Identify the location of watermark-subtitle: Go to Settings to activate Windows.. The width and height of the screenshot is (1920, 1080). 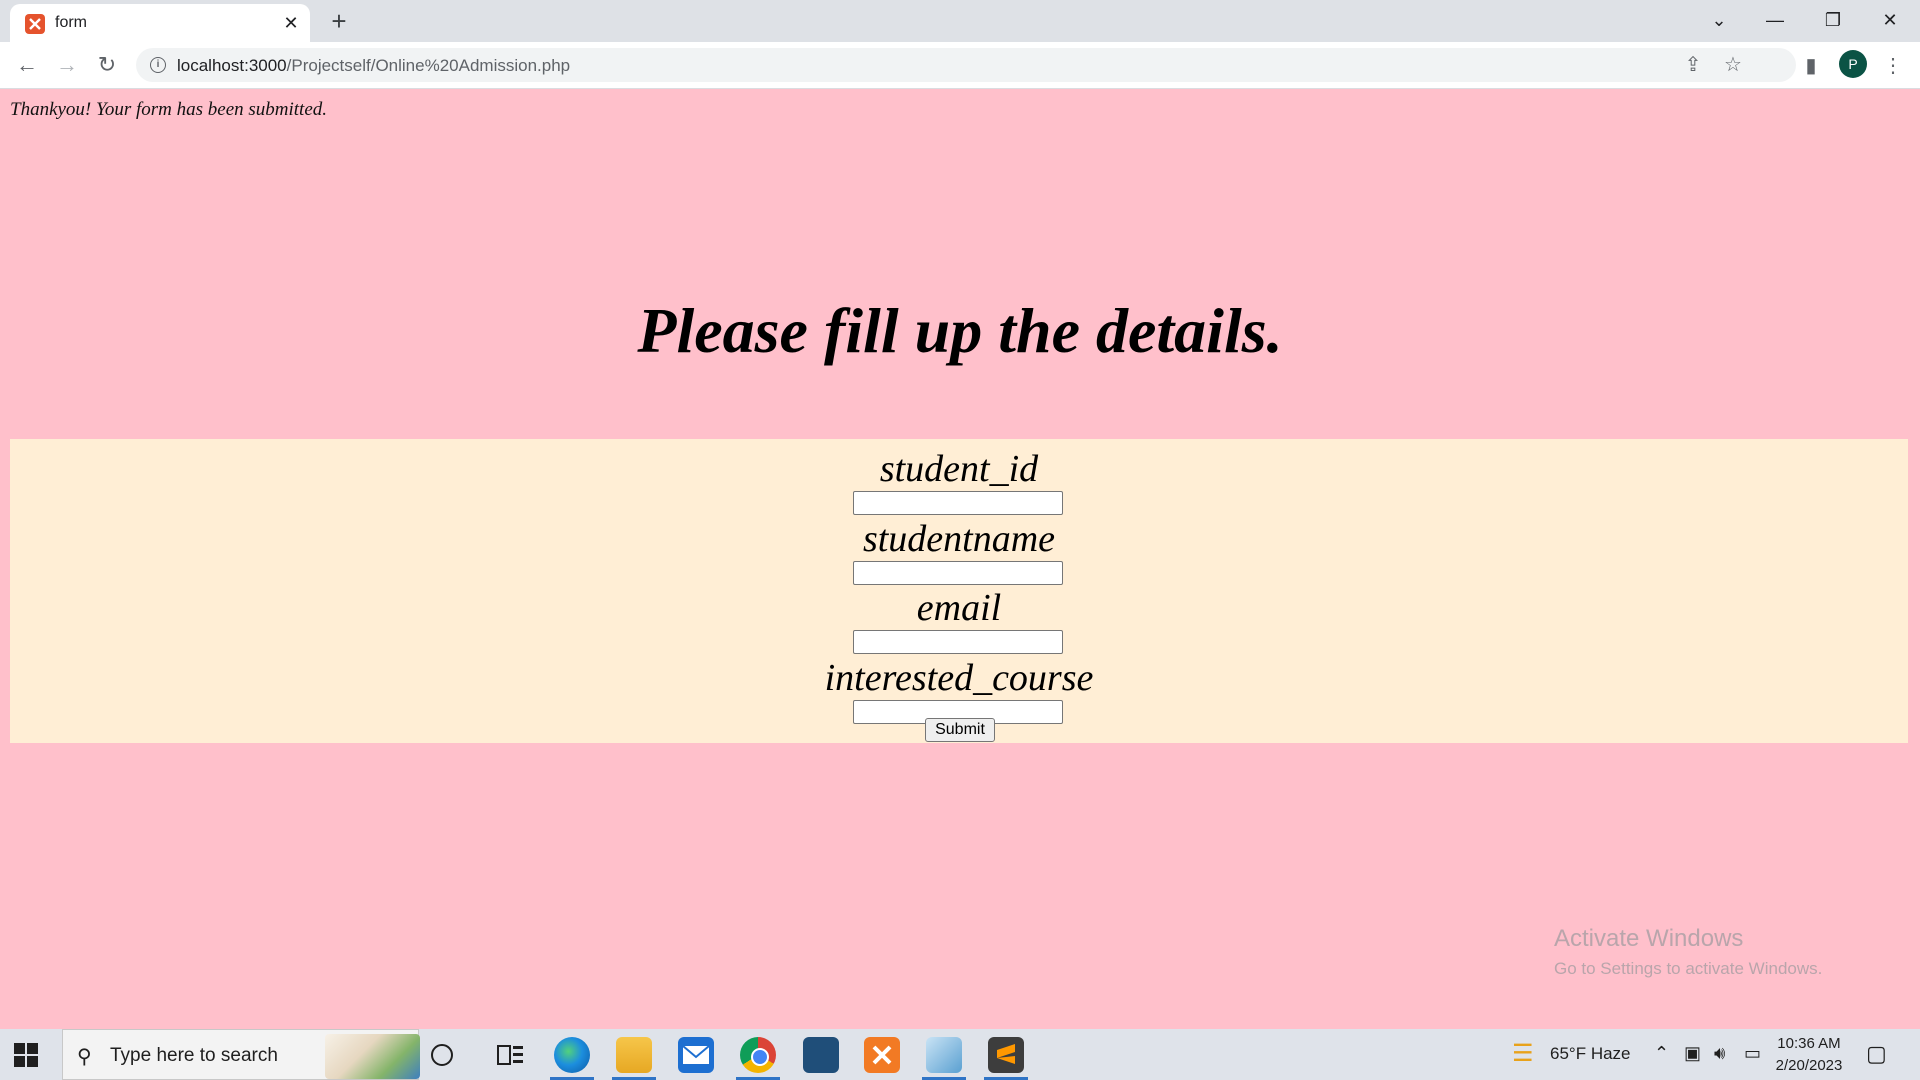
(1688, 968).